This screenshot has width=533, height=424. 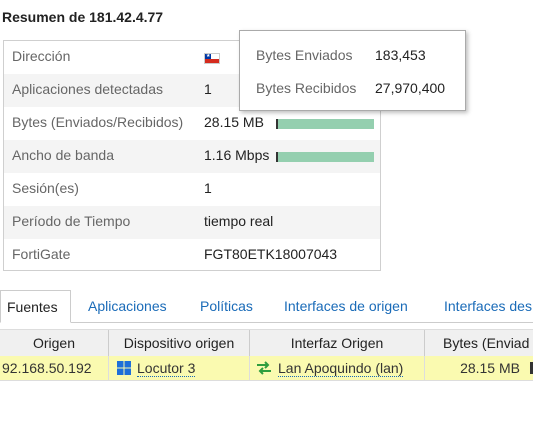 What do you see at coordinates (192, 189) in the screenshot?
I see `summary-row-sessions: Sesión(es) 1` at bounding box center [192, 189].